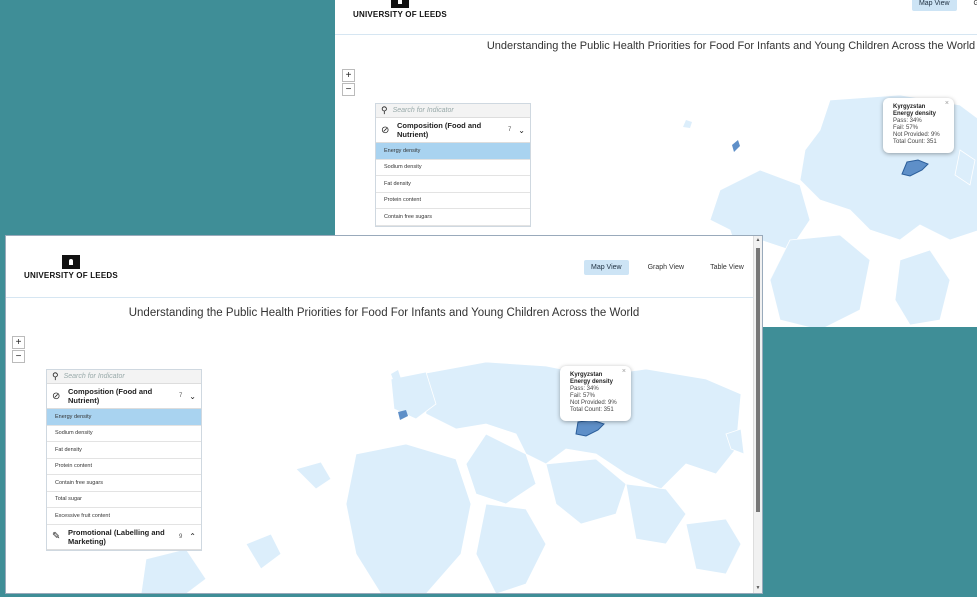 Image resolution: width=977 pixels, height=597 pixels. What do you see at coordinates (116, 536) in the screenshot?
I see `group-label: Promotional (Labelling and Marketing)` at bounding box center [116, 536].